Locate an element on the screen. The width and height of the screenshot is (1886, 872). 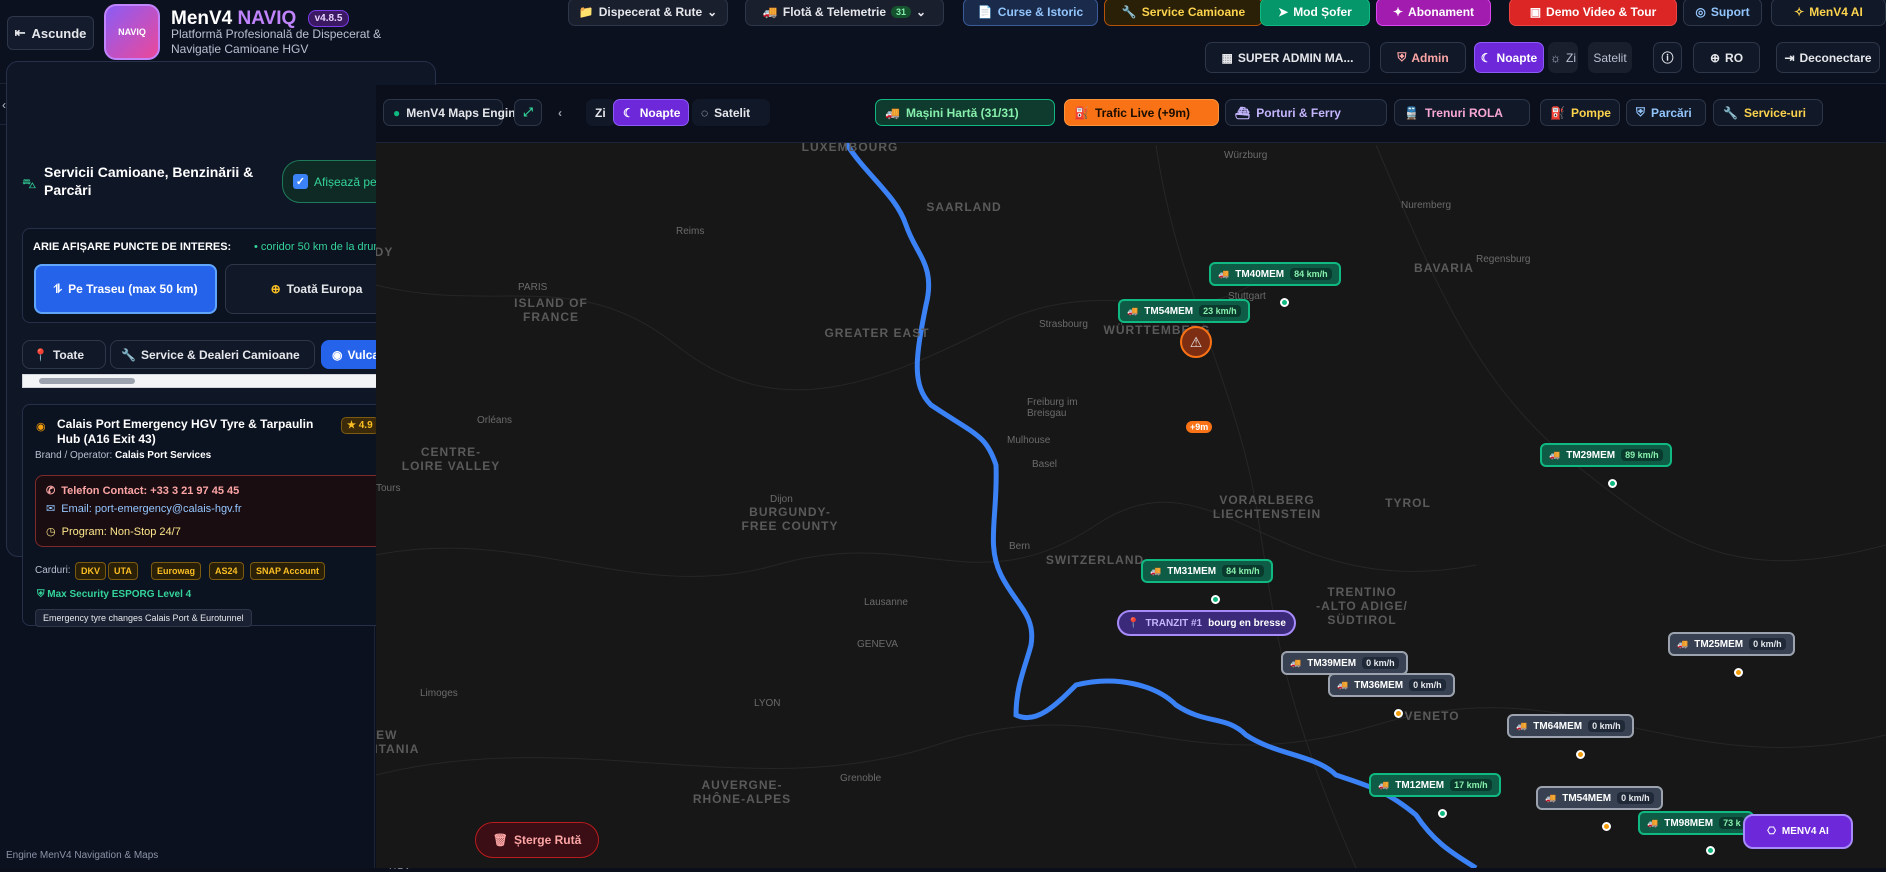
map-day: Zi is located at coordinates (601, 112).